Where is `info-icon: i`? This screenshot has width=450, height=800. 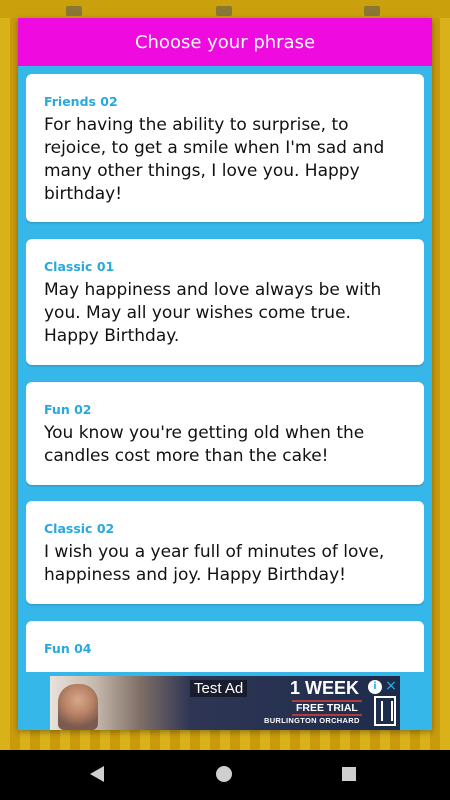 info-icon: i is located at coordinates (375, 687).